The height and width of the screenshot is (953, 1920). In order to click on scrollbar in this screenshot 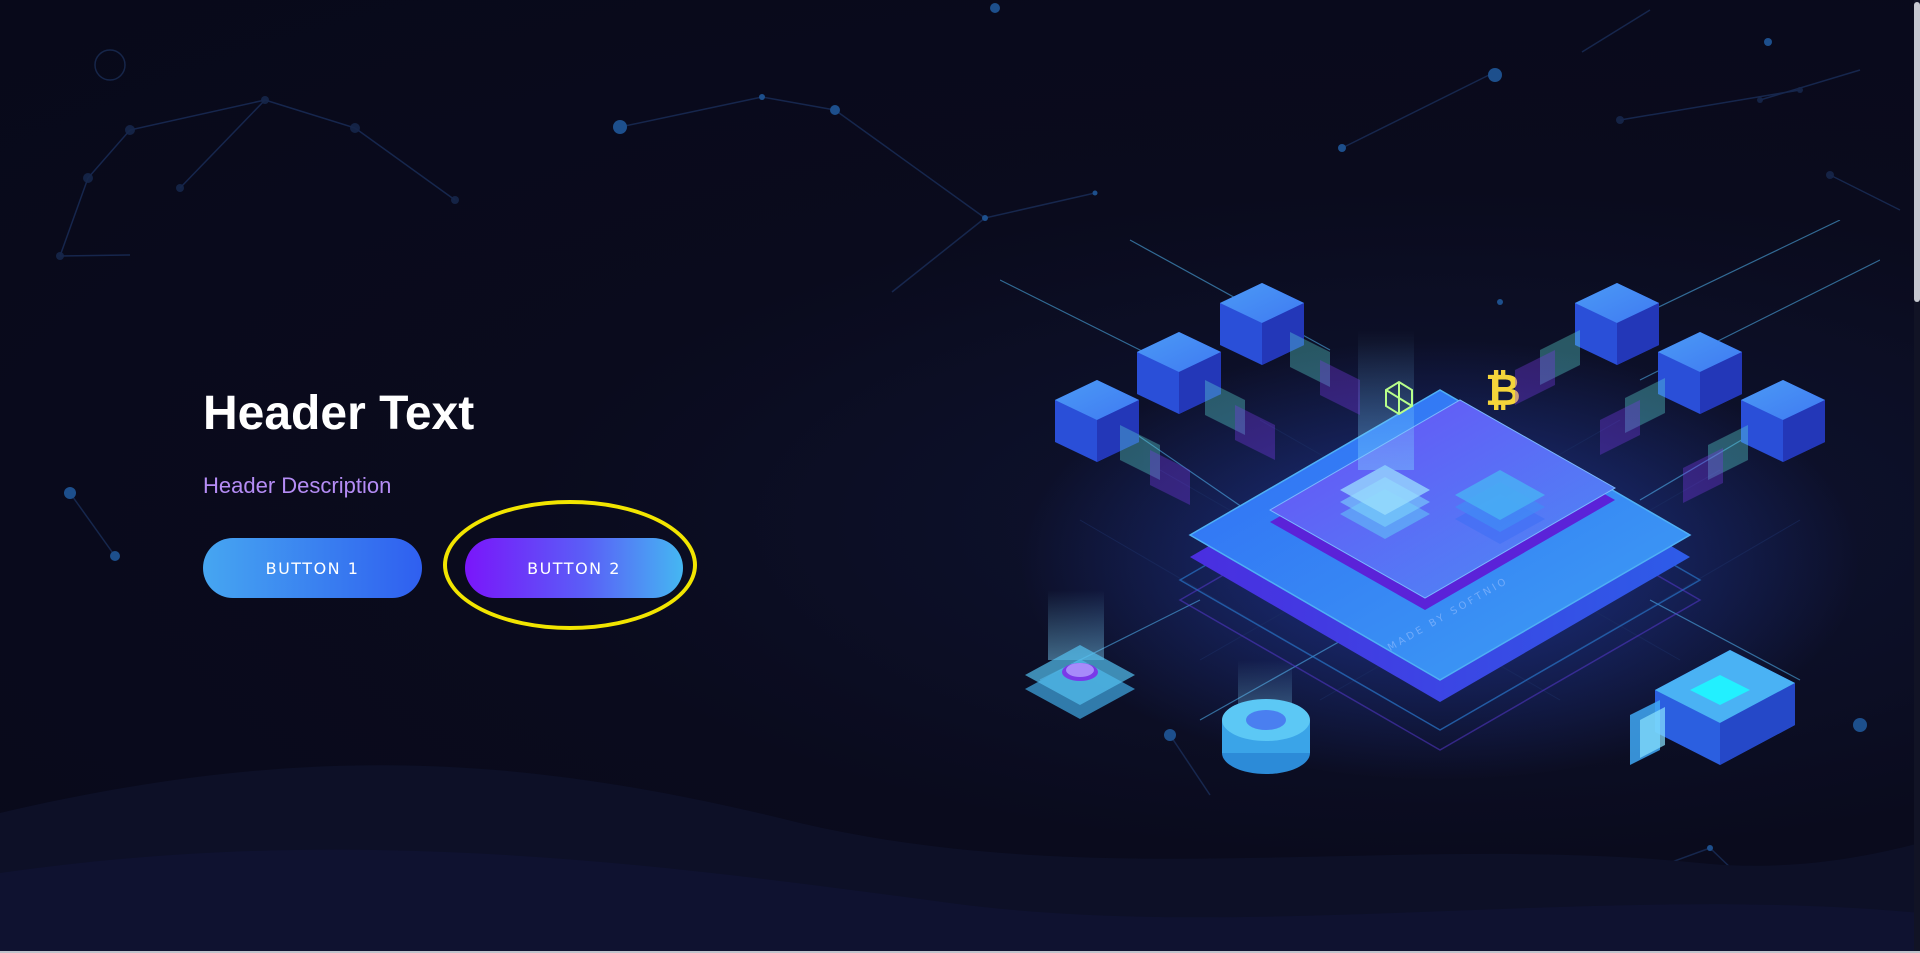, I will do `click(1917, 476)`.